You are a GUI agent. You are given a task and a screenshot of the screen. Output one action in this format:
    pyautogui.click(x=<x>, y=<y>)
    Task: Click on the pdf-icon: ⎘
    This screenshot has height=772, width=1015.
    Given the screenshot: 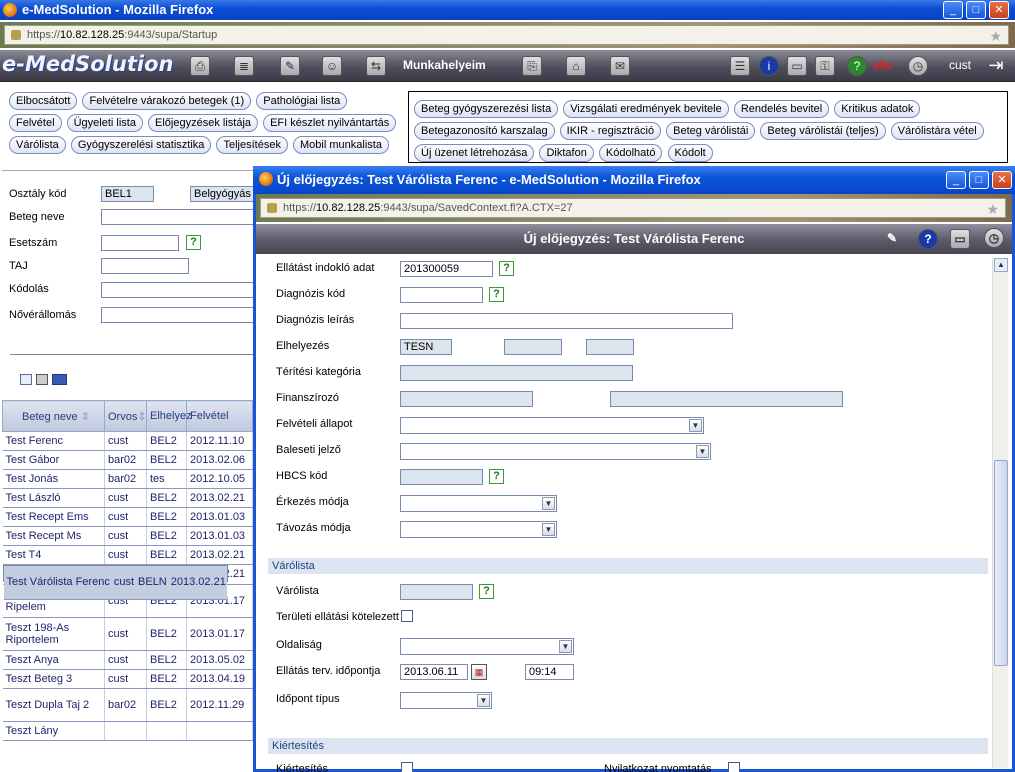 What is the action you would take?
    pyautogui.click(x=532, y=66)
    